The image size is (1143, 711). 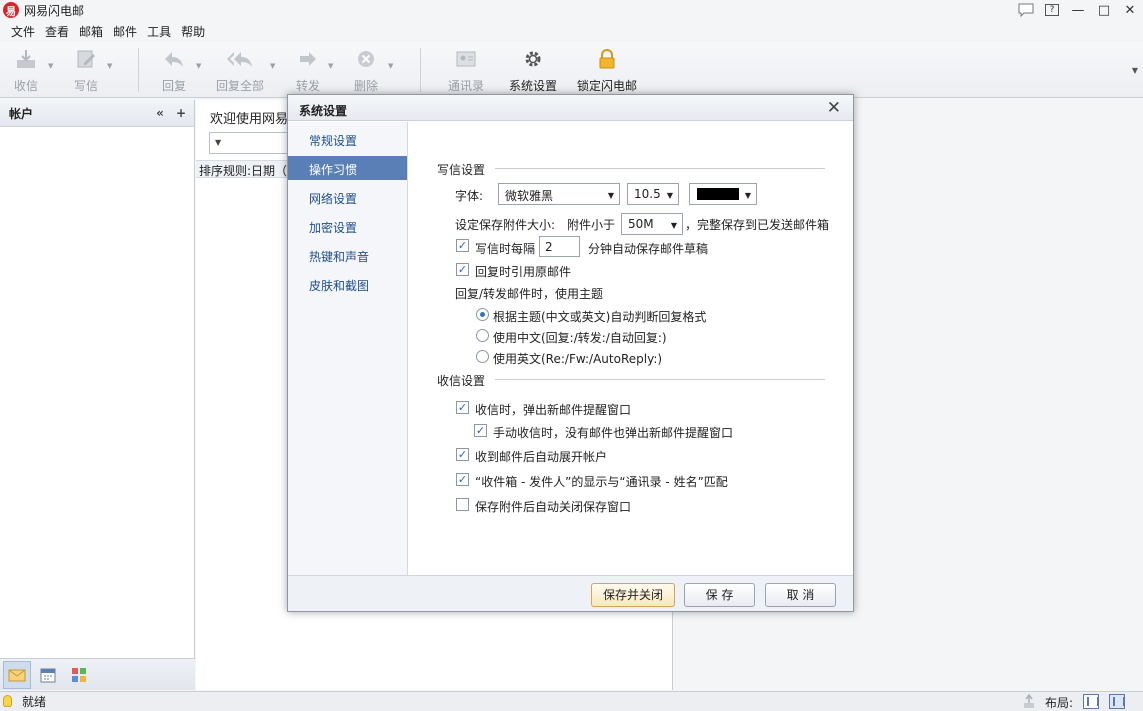 What do you see at coordinates (365, 86) in the screenshot?
I see `delete-label: 删除` at bounding box center [365, 86].